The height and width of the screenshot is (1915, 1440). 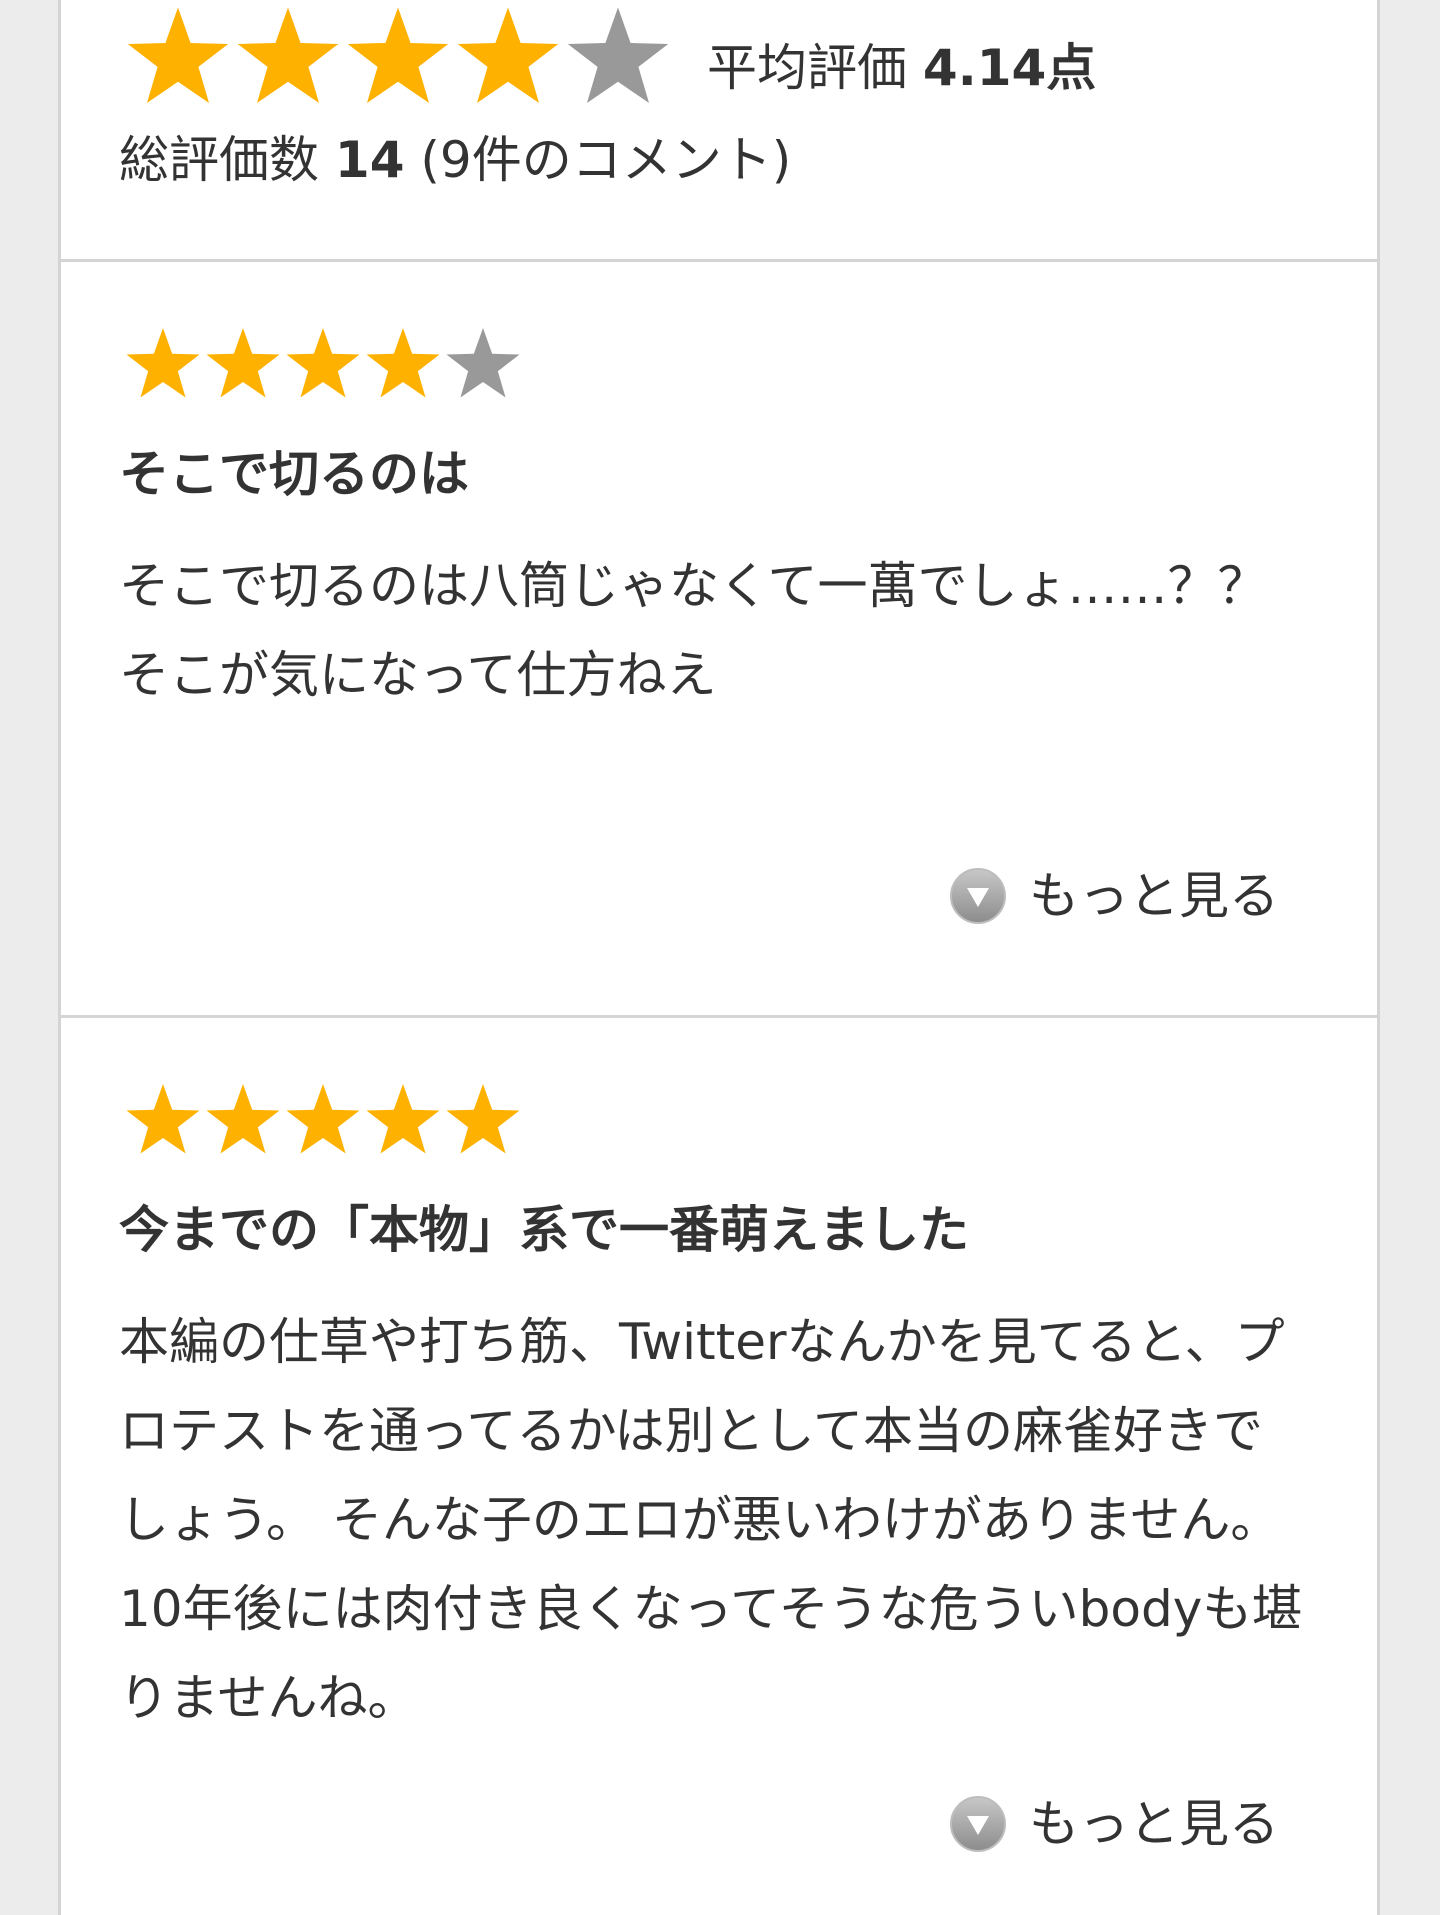 I want to click on average-rating: 平均評価 4.14点, so click(x=901, y=68).